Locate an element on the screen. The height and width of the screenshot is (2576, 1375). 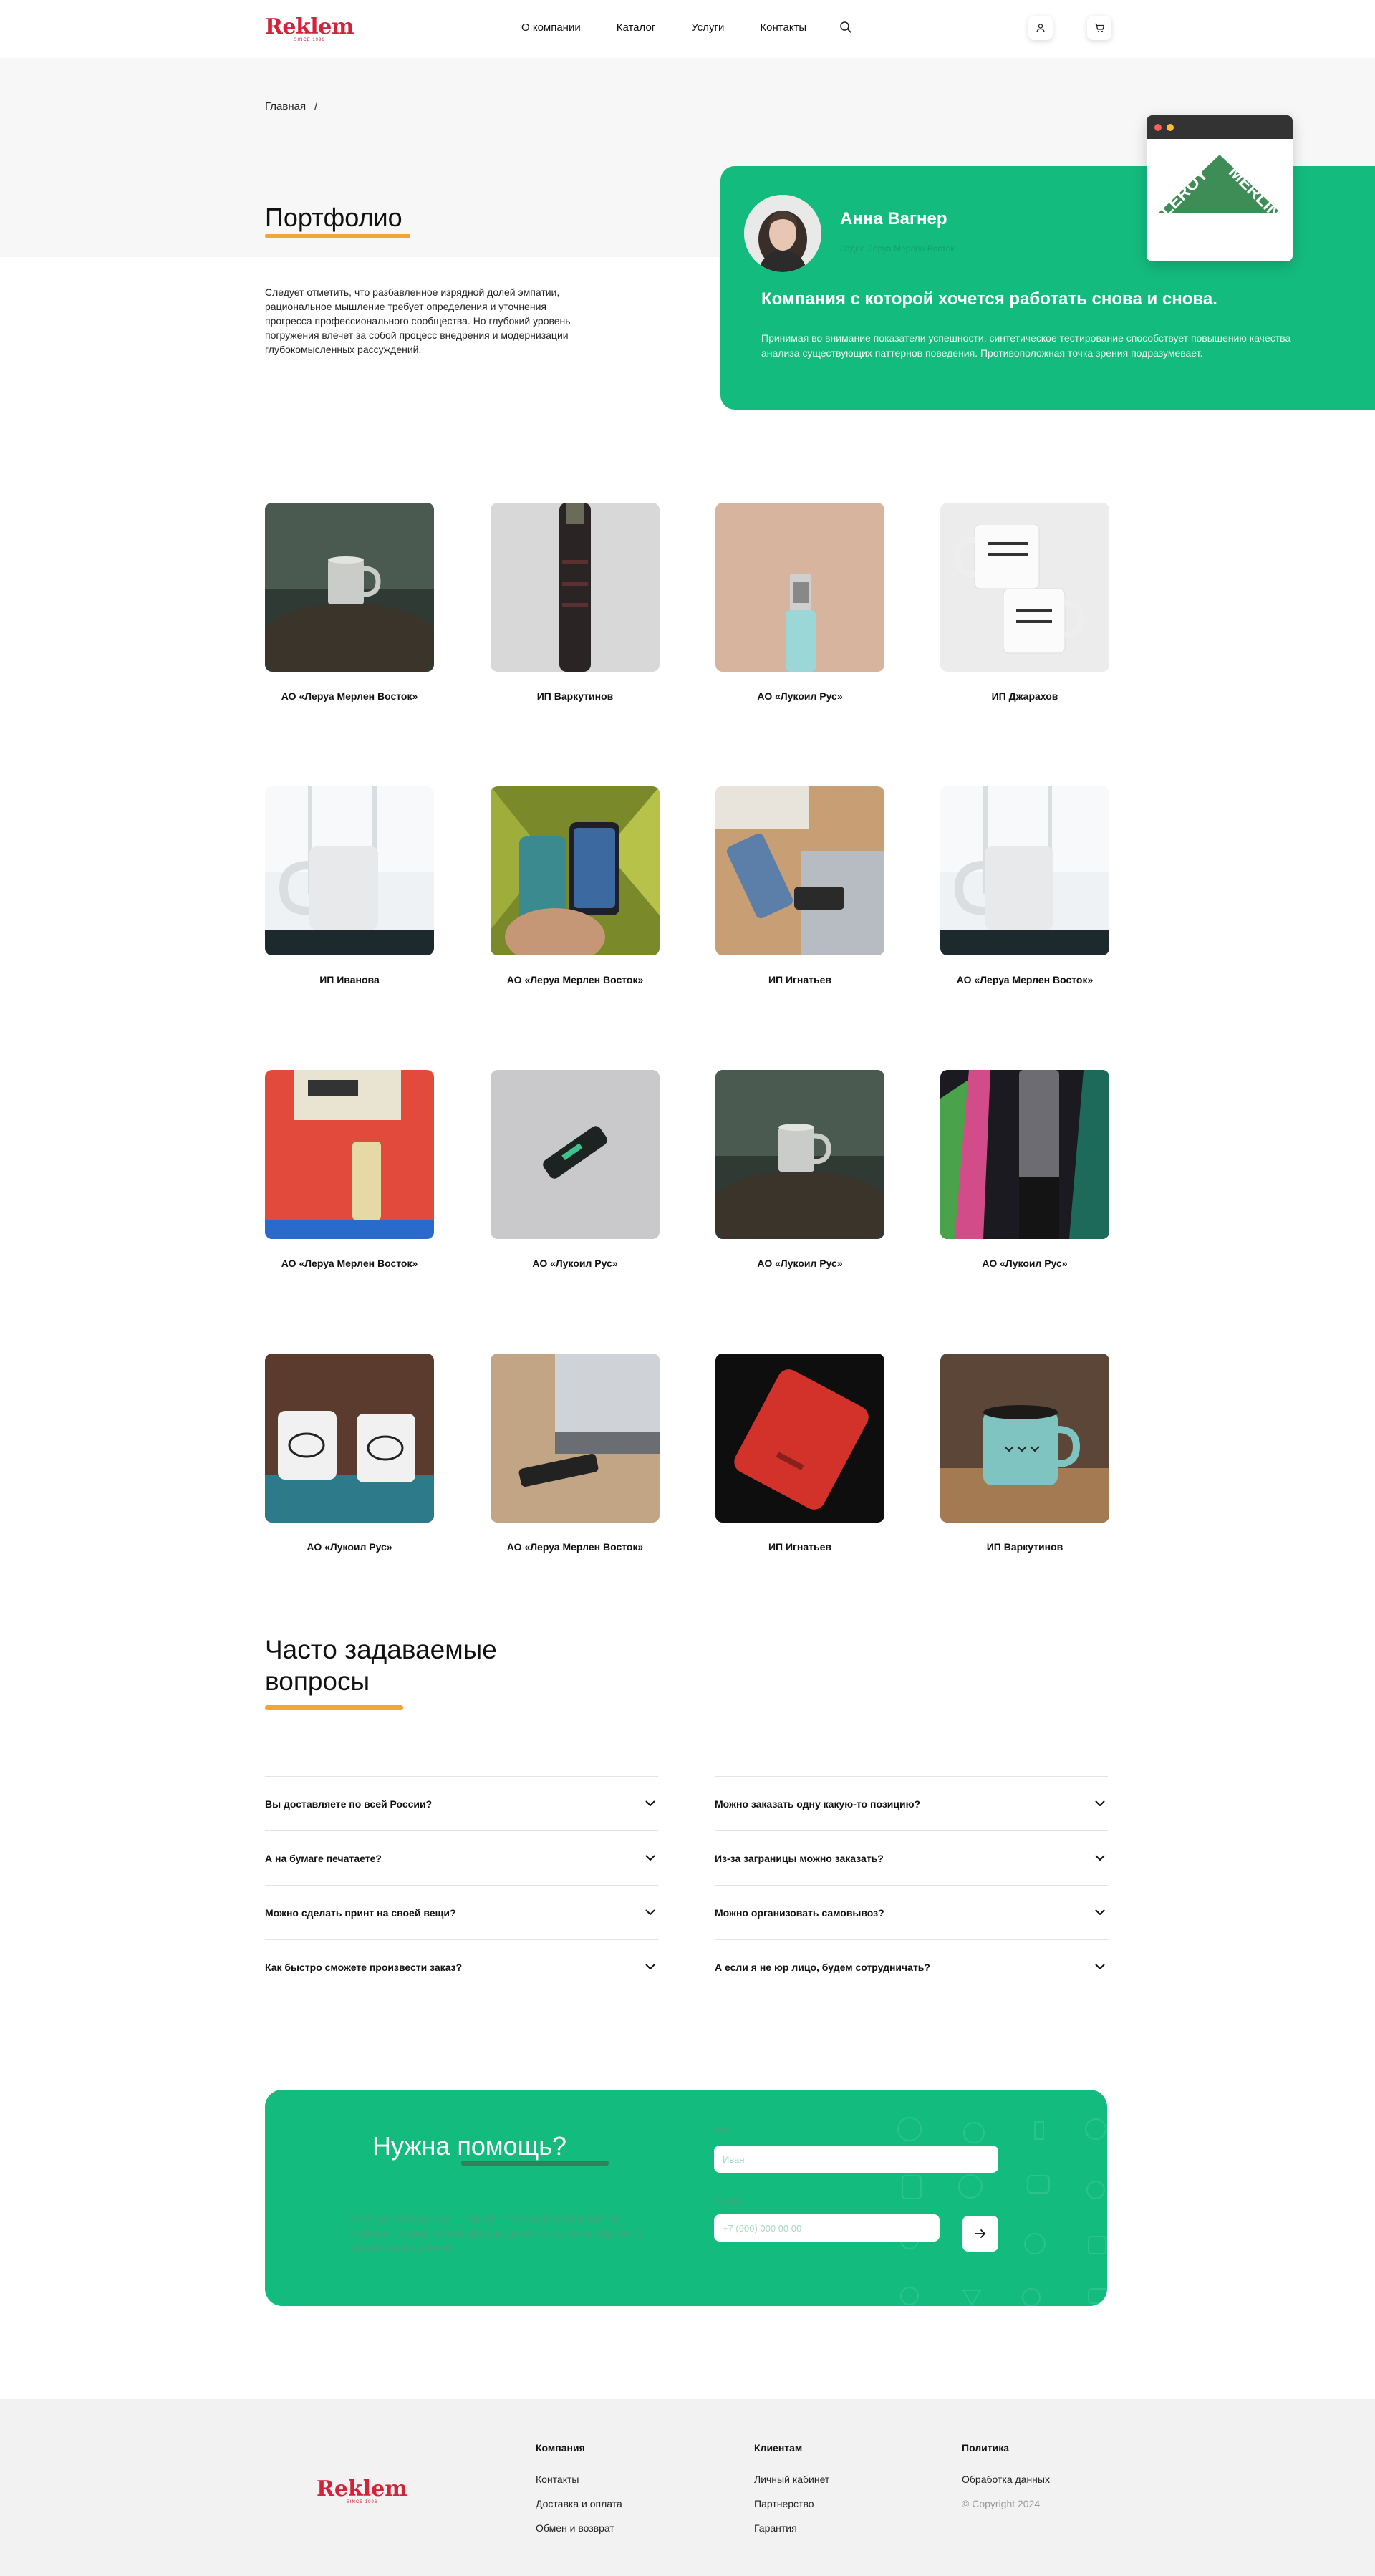
arrow-right-icon is located at coordinates (980, 2233).